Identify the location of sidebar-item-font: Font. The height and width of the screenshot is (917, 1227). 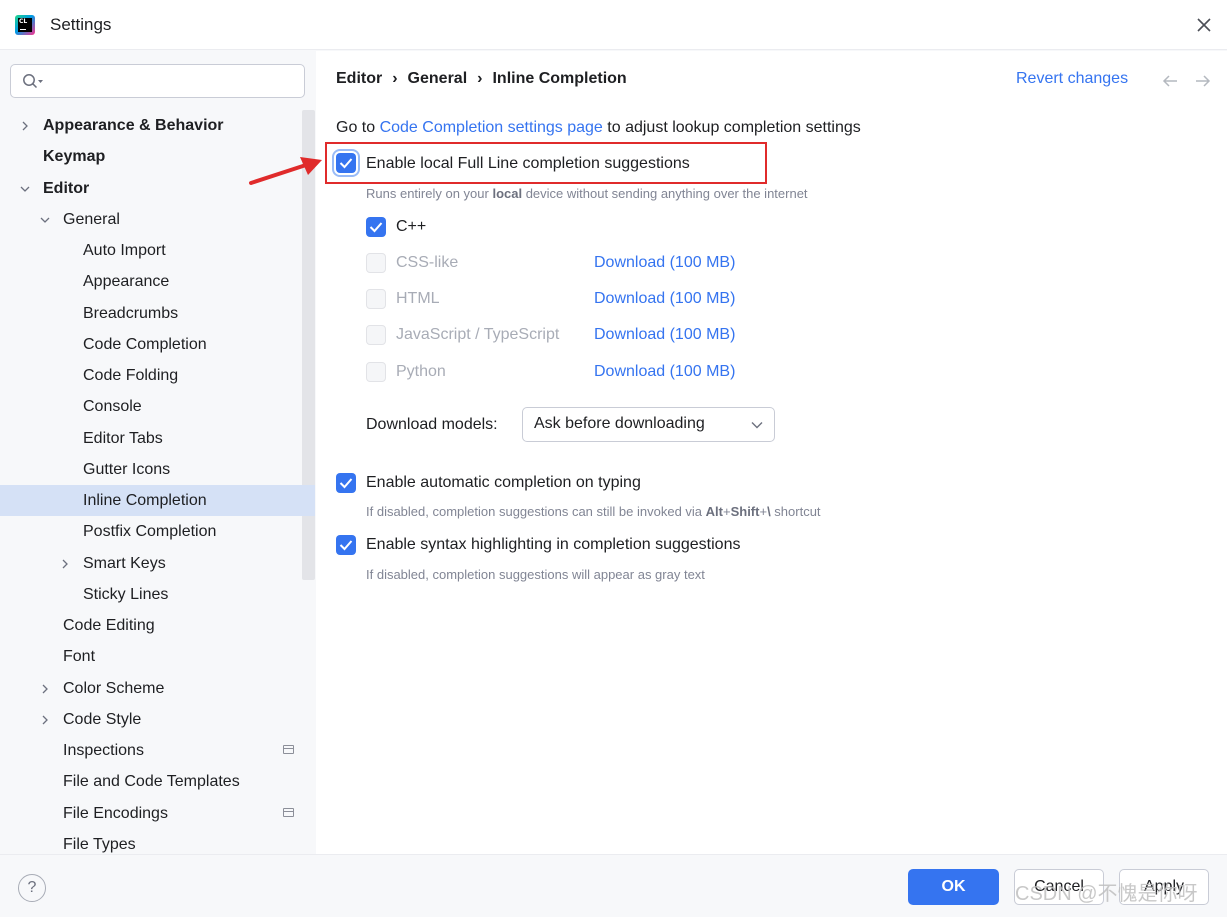
(157, 656).